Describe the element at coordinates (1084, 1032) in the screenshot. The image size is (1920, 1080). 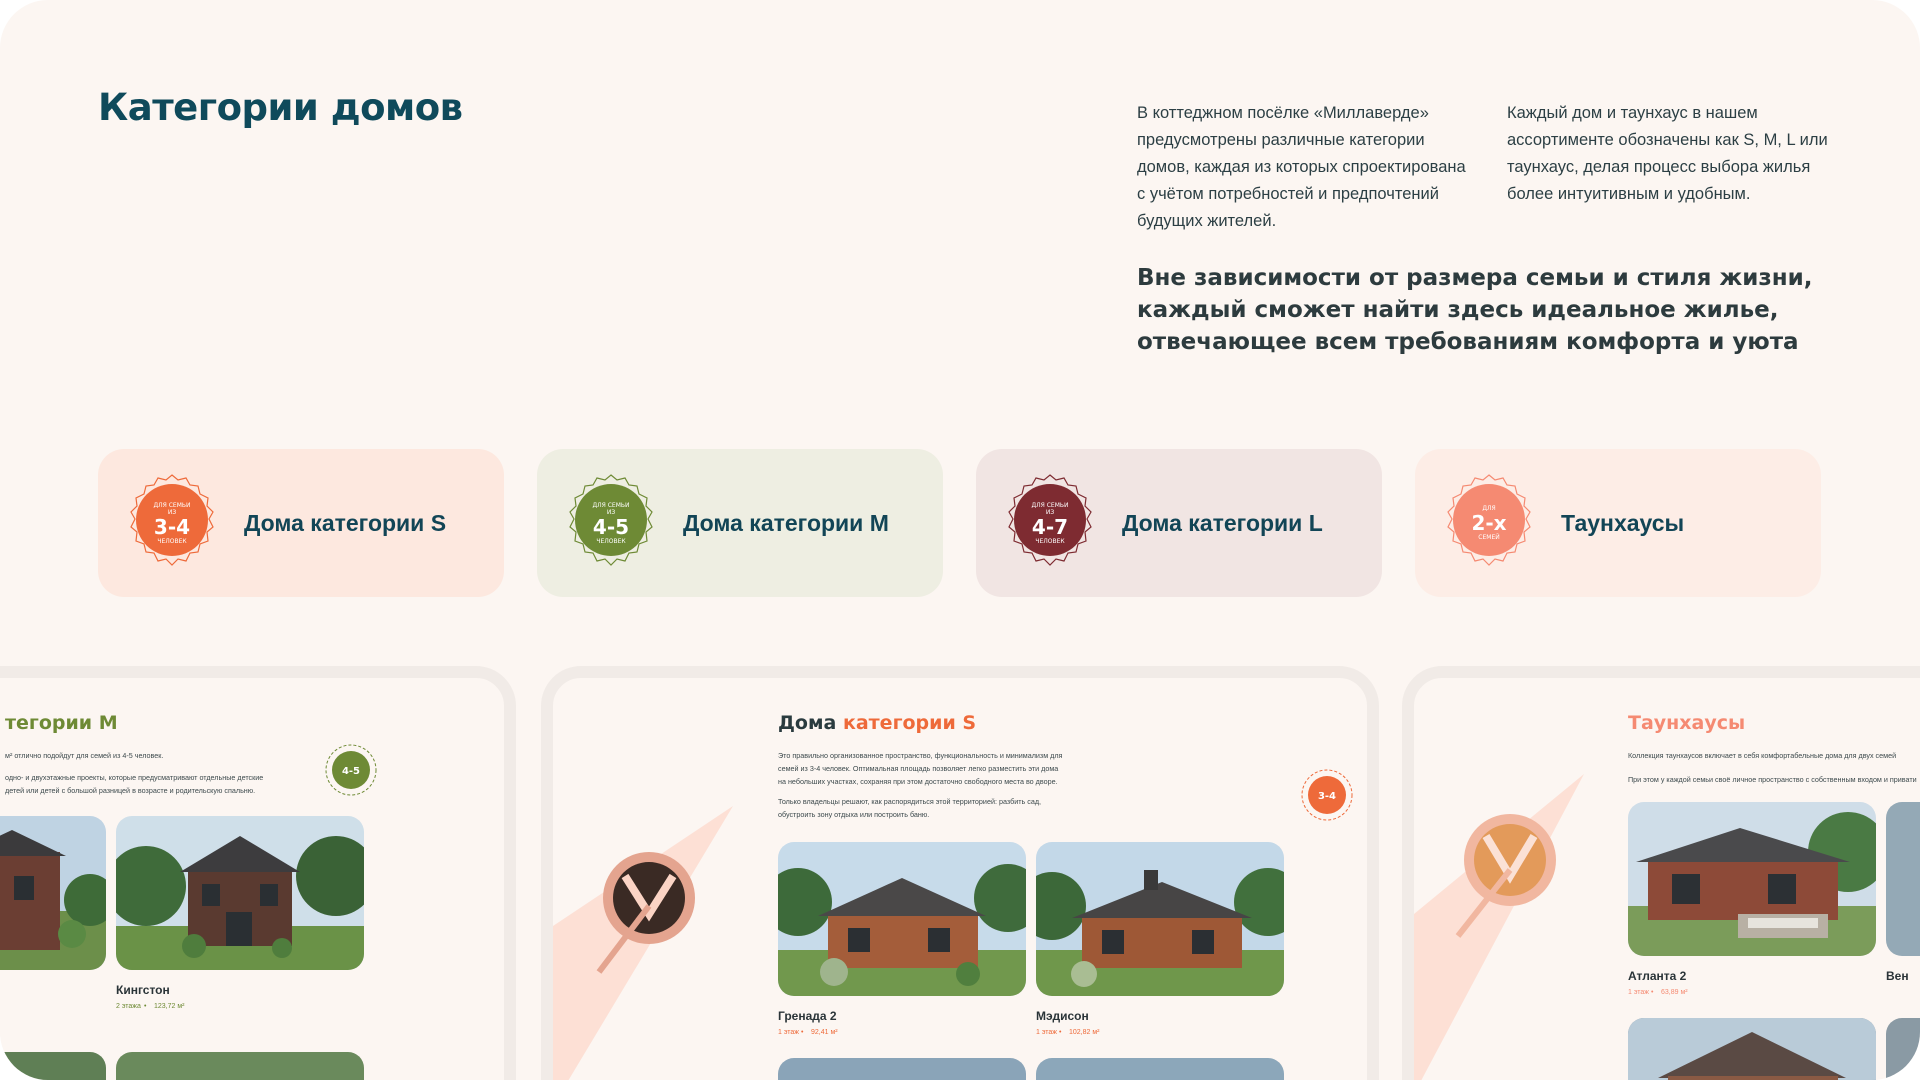
I see `house-area-madison: 102,82 м²` at that location.